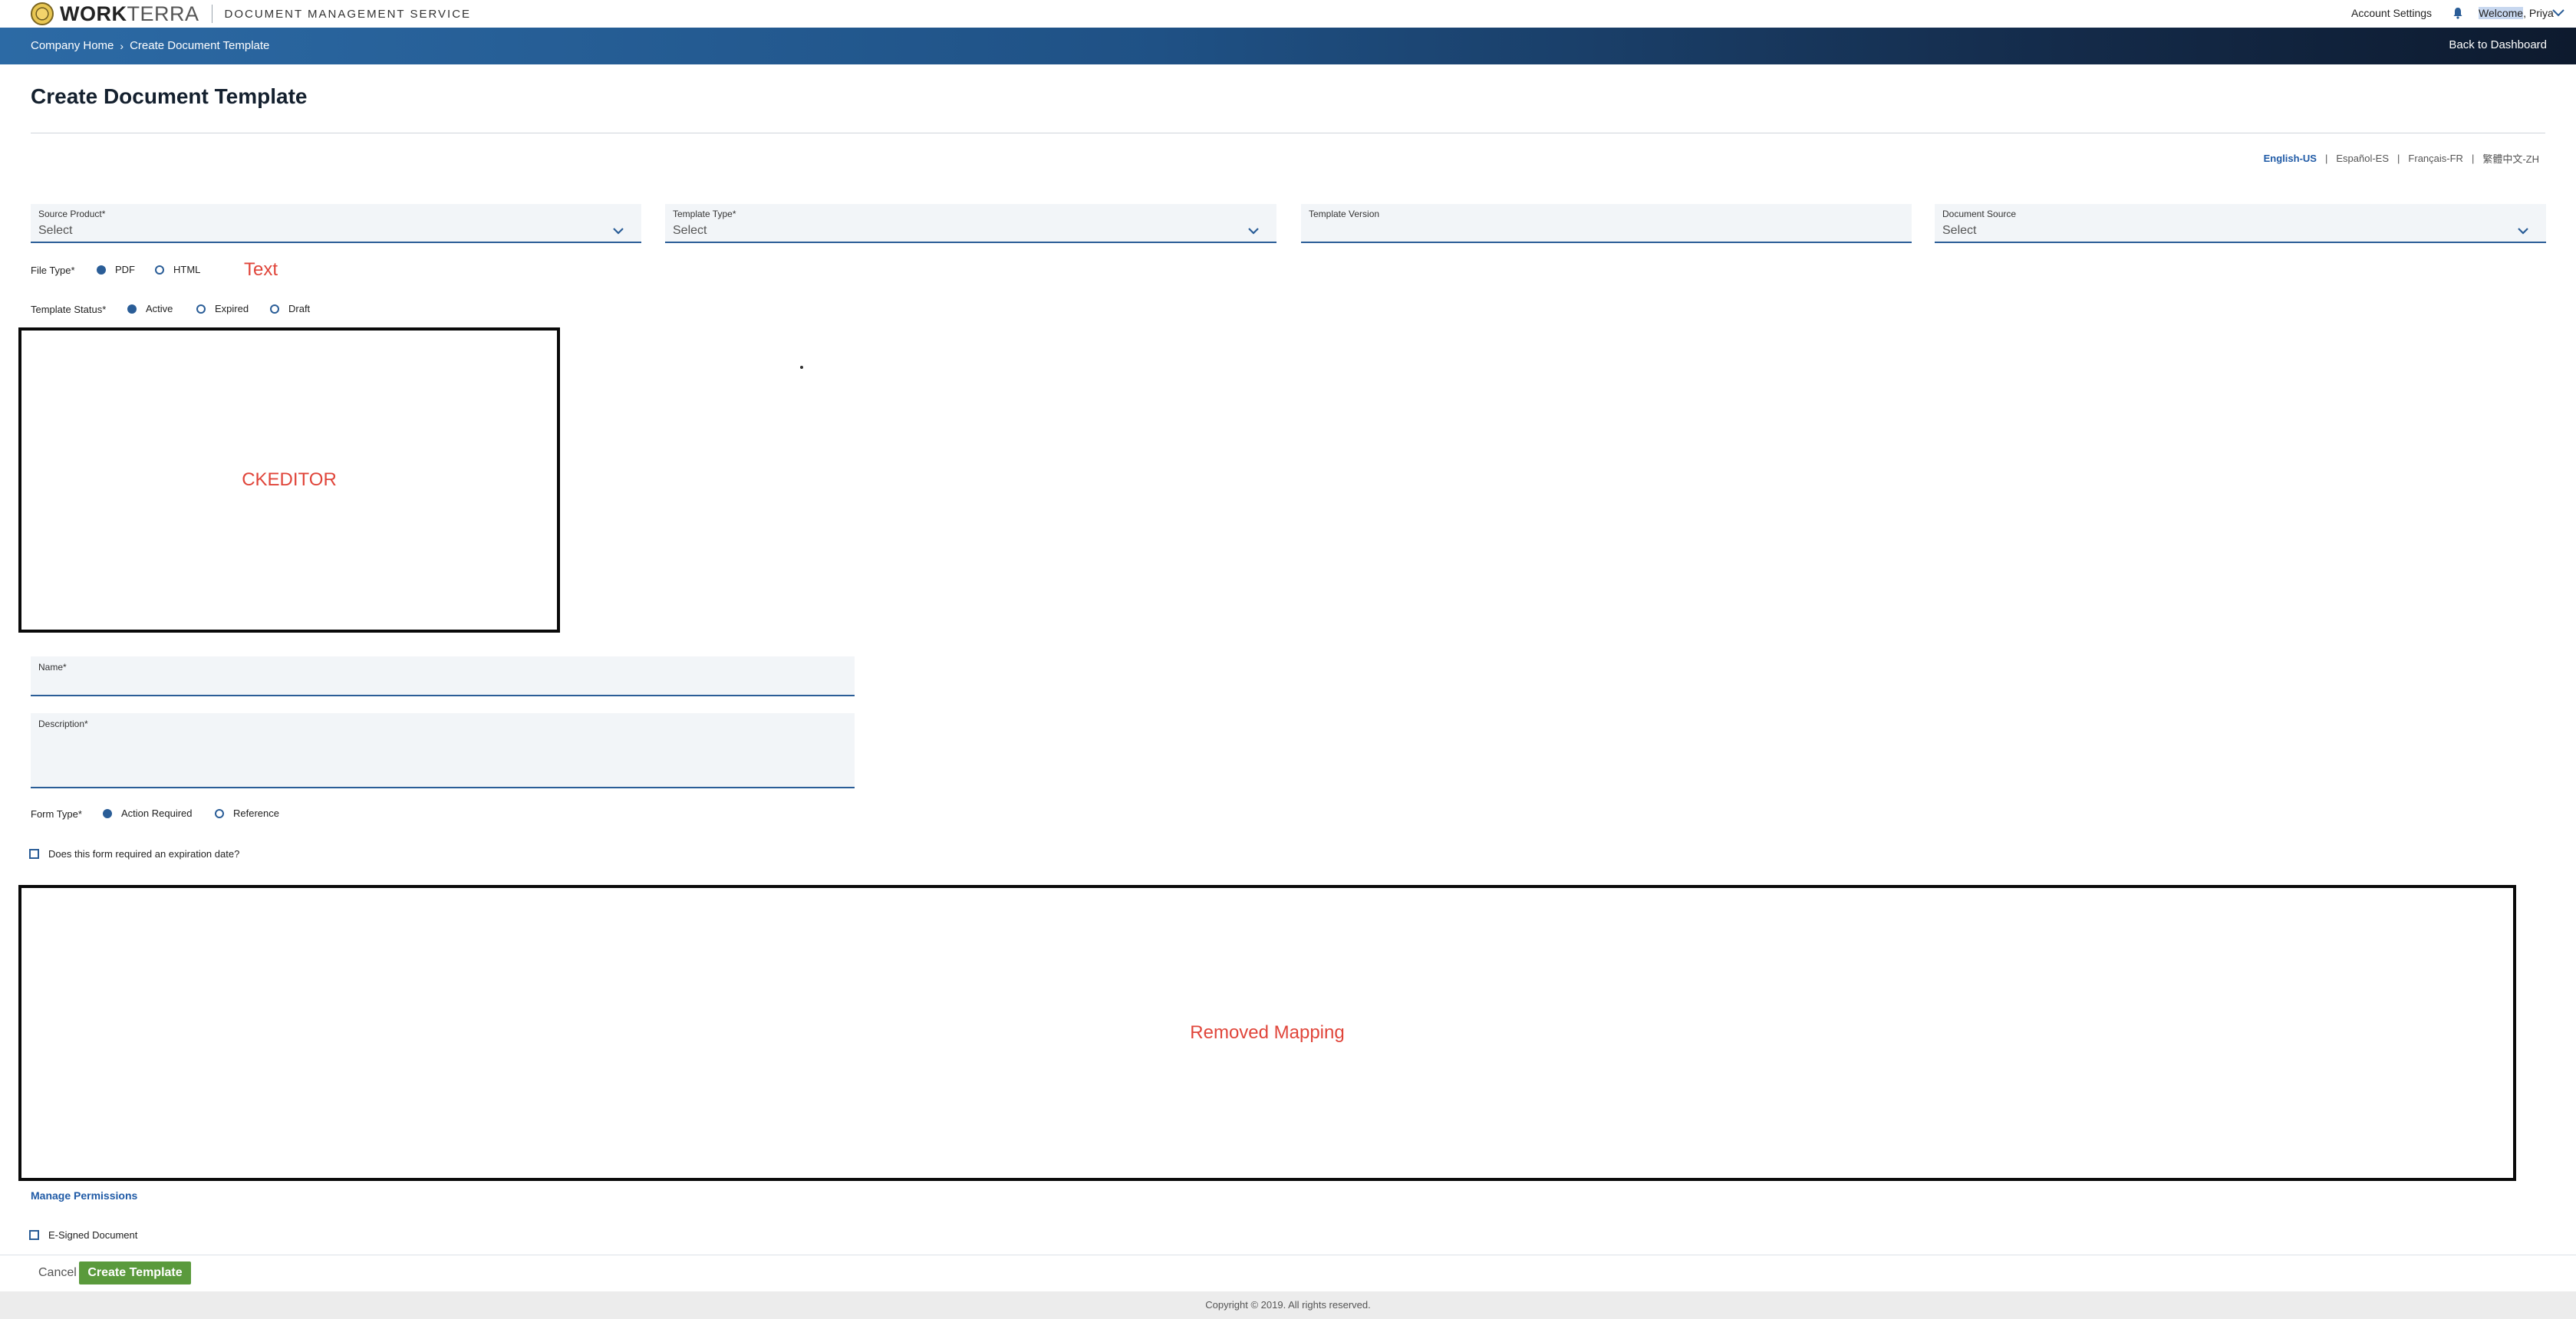  I want to click on form-type-action-required-radio: Action Required, so click(148, 813).